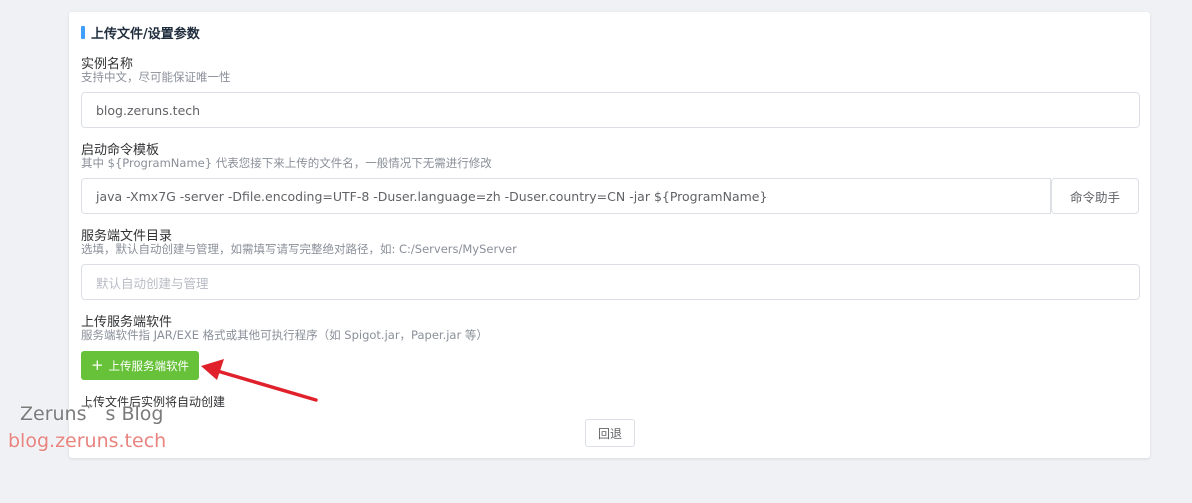  What do you see at coordinates (1095, 196) in the screenshot?
I see `command-helper-button: 命令助手` at bounding box center [1095, 196].